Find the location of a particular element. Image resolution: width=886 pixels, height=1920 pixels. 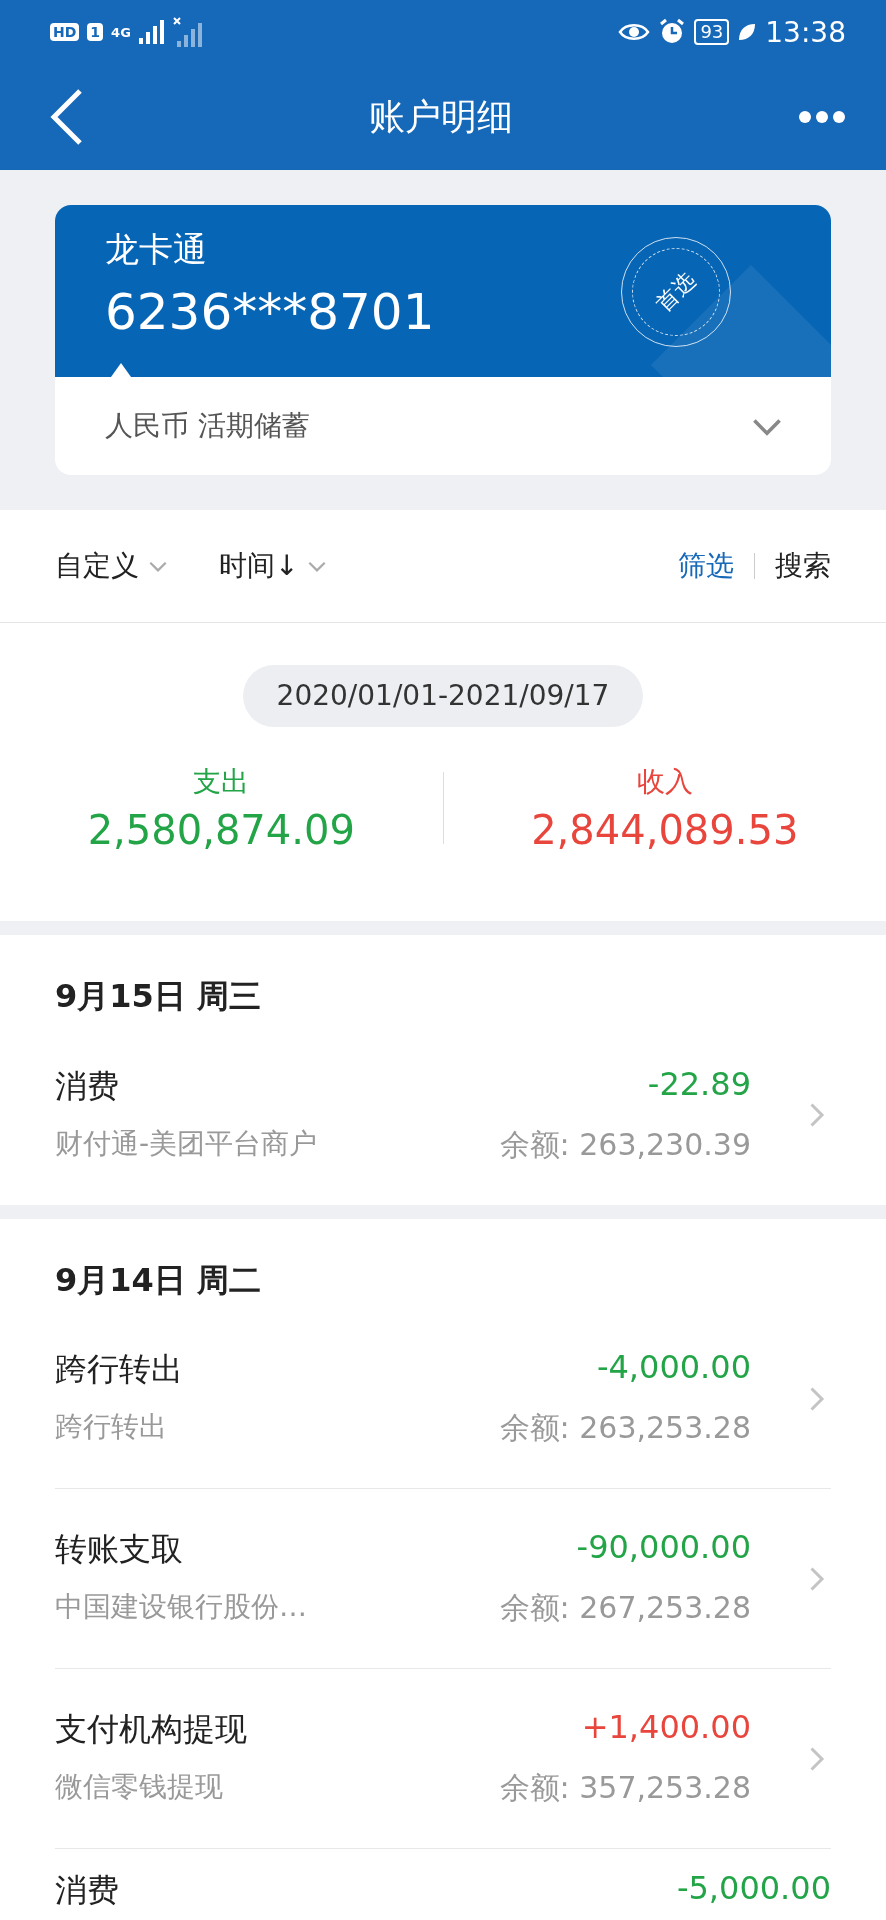

card-pointer is located at coordinates (121, 370).